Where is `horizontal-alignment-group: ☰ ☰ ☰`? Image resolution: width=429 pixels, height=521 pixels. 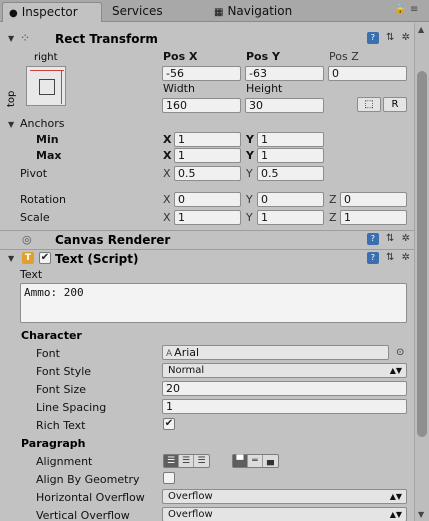
horizontal-alignment-group: ☰ ☰ ☰ is located at coordinates (186, 461).